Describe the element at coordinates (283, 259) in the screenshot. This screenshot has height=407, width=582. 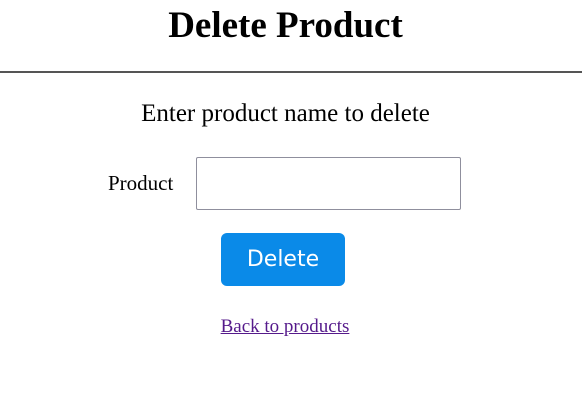
I see `delete-button: Delete` at that location.